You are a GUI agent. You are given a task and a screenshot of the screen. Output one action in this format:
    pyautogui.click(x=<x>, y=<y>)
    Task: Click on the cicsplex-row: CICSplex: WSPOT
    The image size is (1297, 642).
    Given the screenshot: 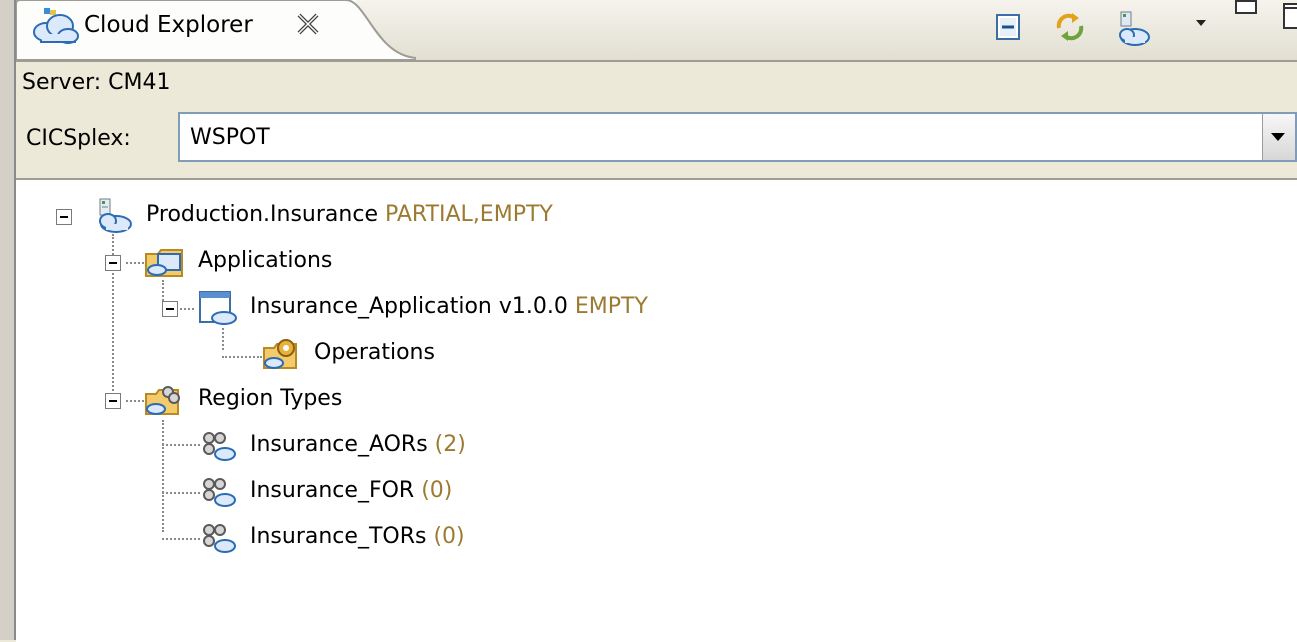 What is the action you would take?
    pyautogui.click(x=656, y=139)
    